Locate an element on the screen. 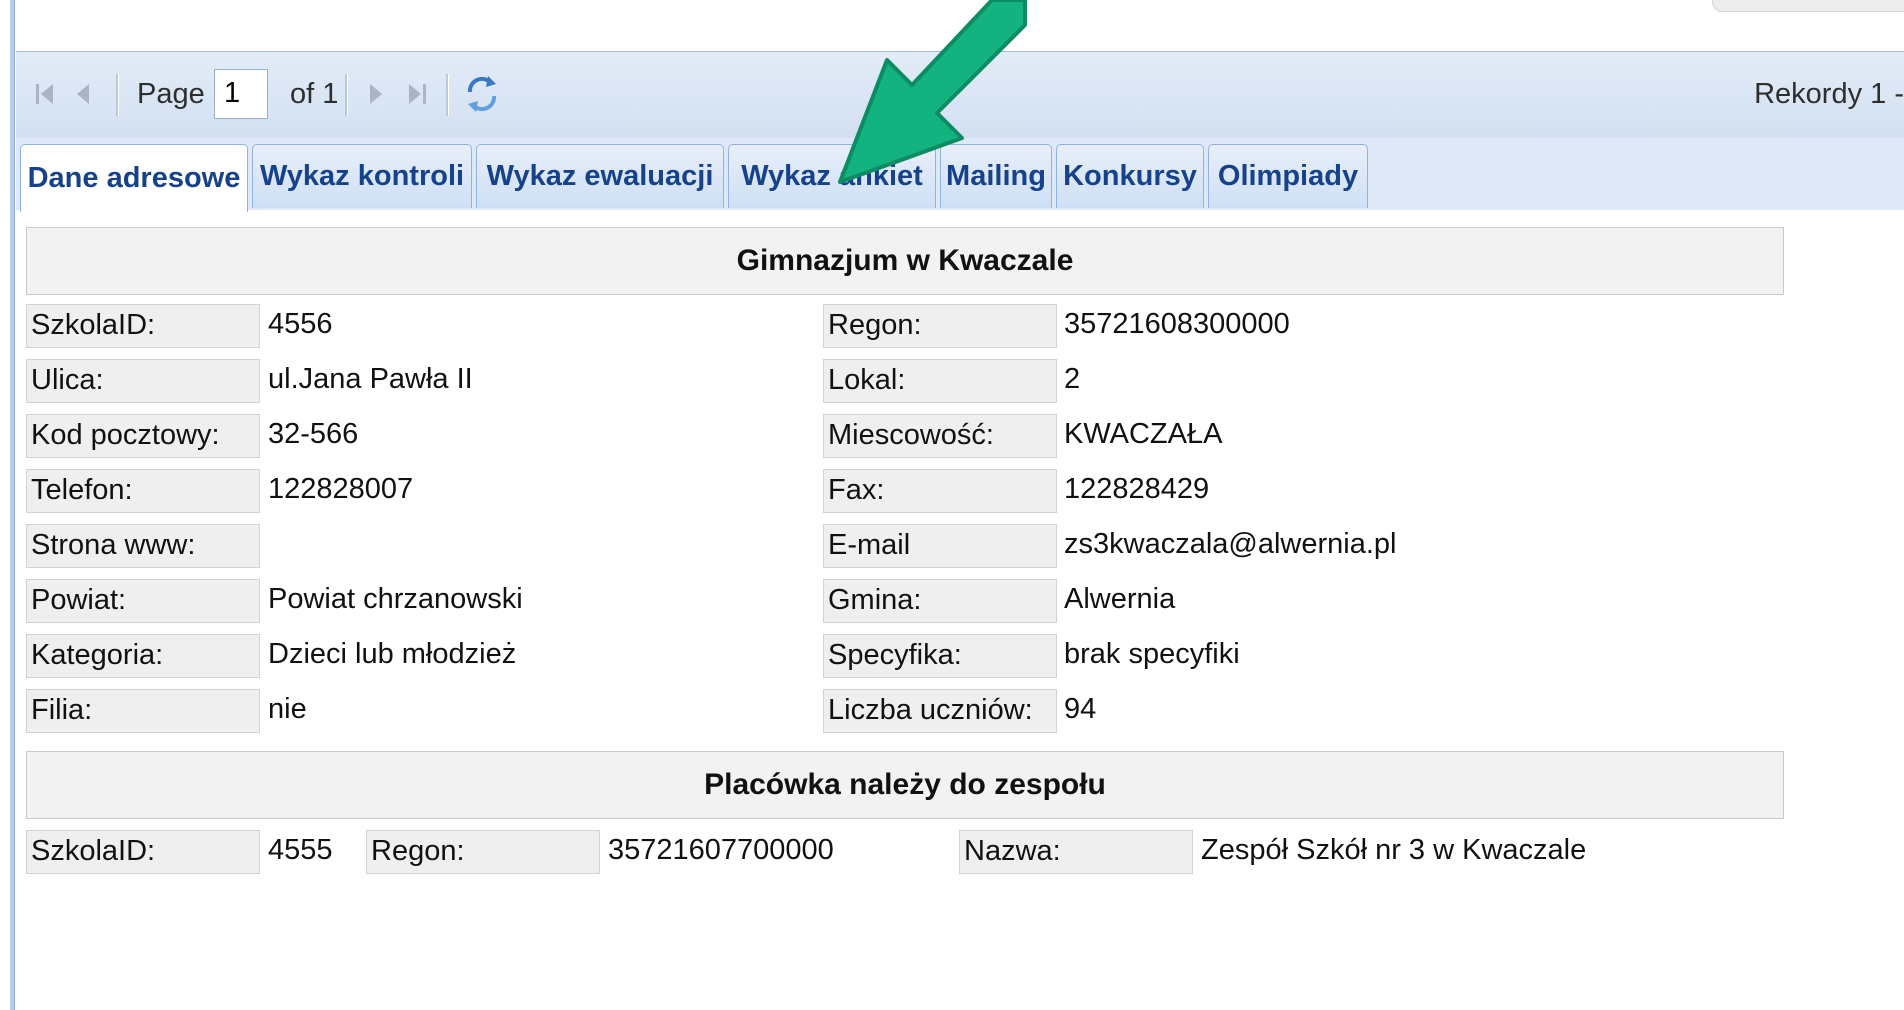  field-label: Gmina: is located at coordinates (940, 601).